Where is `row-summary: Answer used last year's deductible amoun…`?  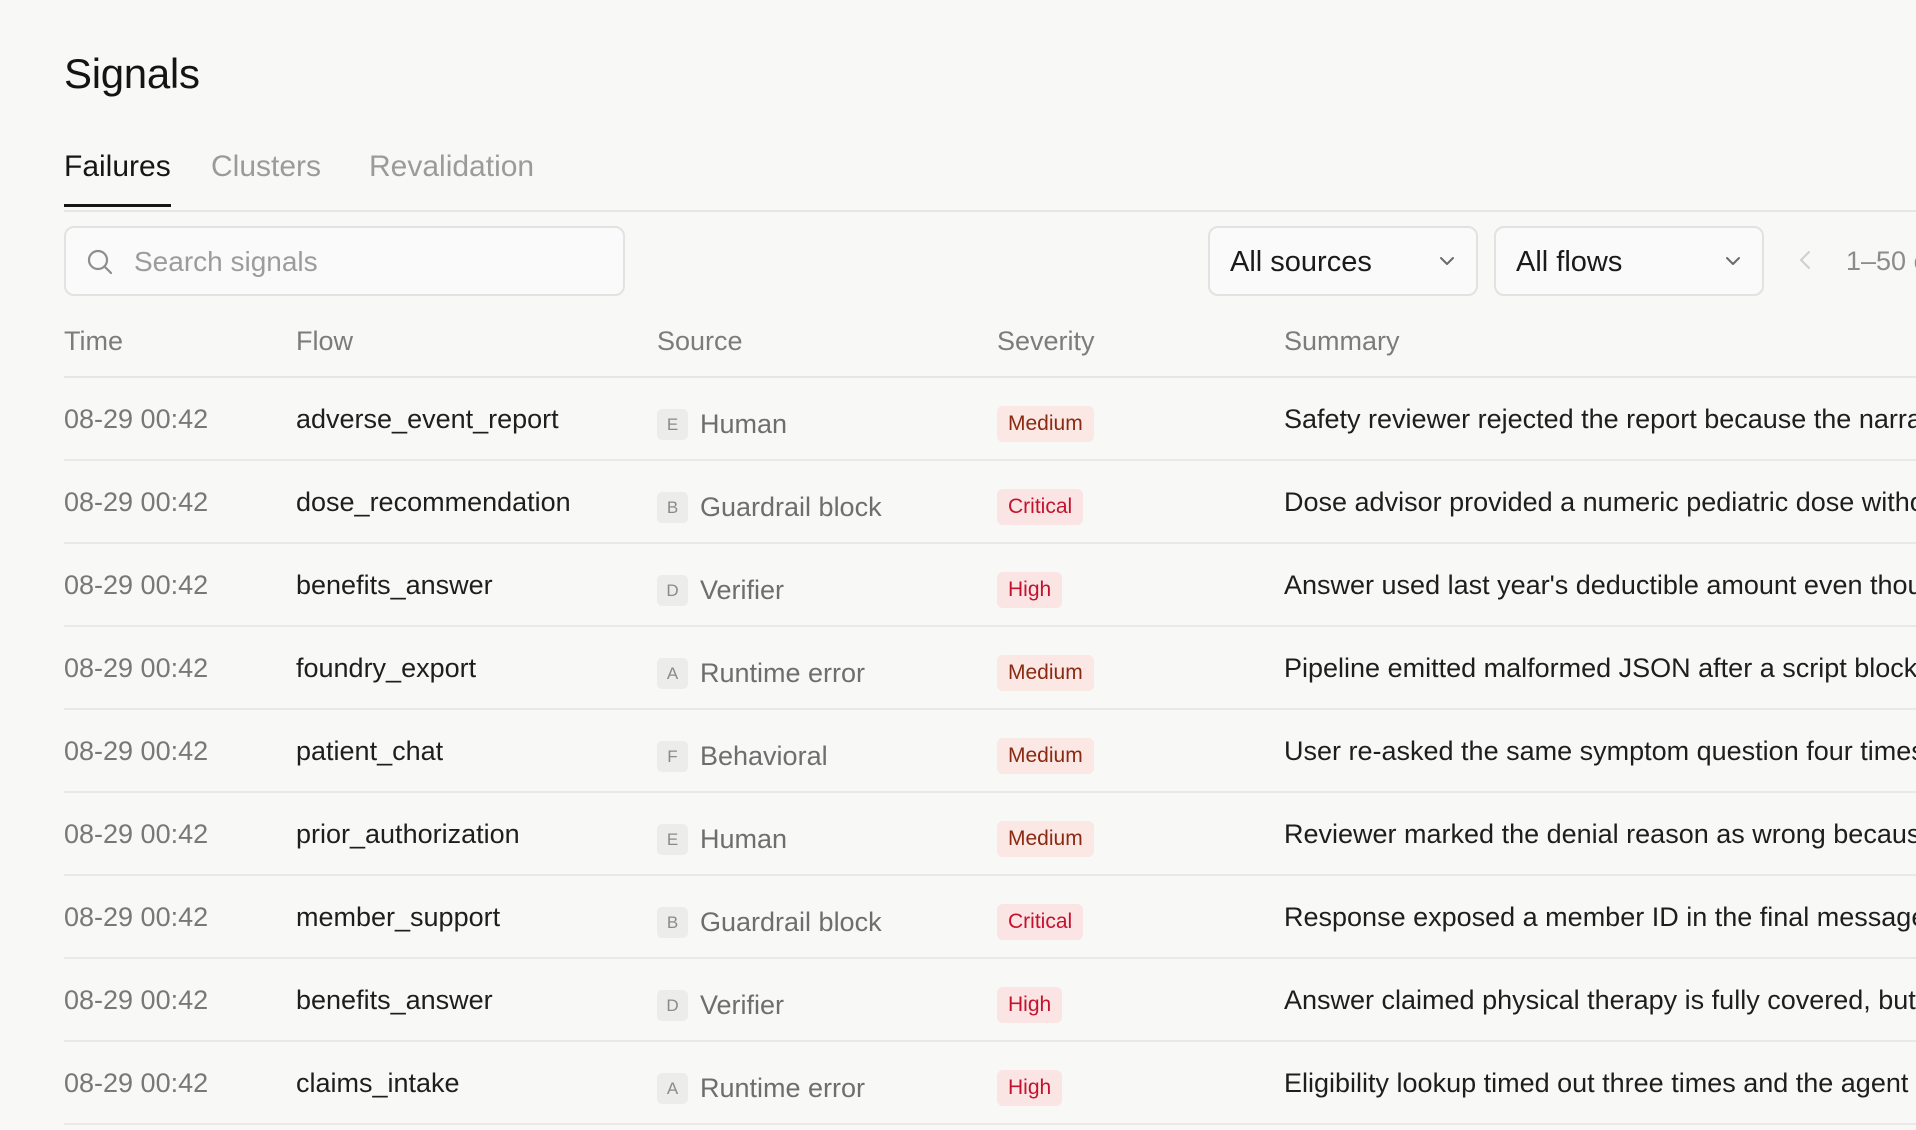 row-summary: Answer used last year's deductible amoun… is located at coordinates (1600, 585).